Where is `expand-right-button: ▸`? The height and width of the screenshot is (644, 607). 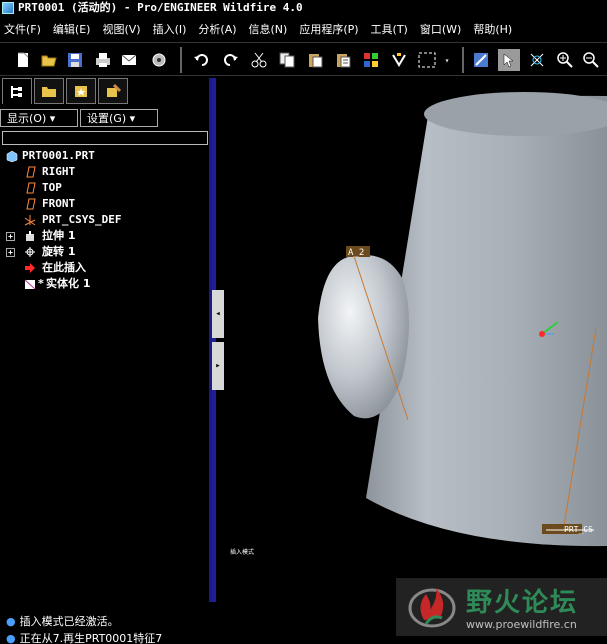
expand-right-button: ▸ is located at coordinates (218, 366).